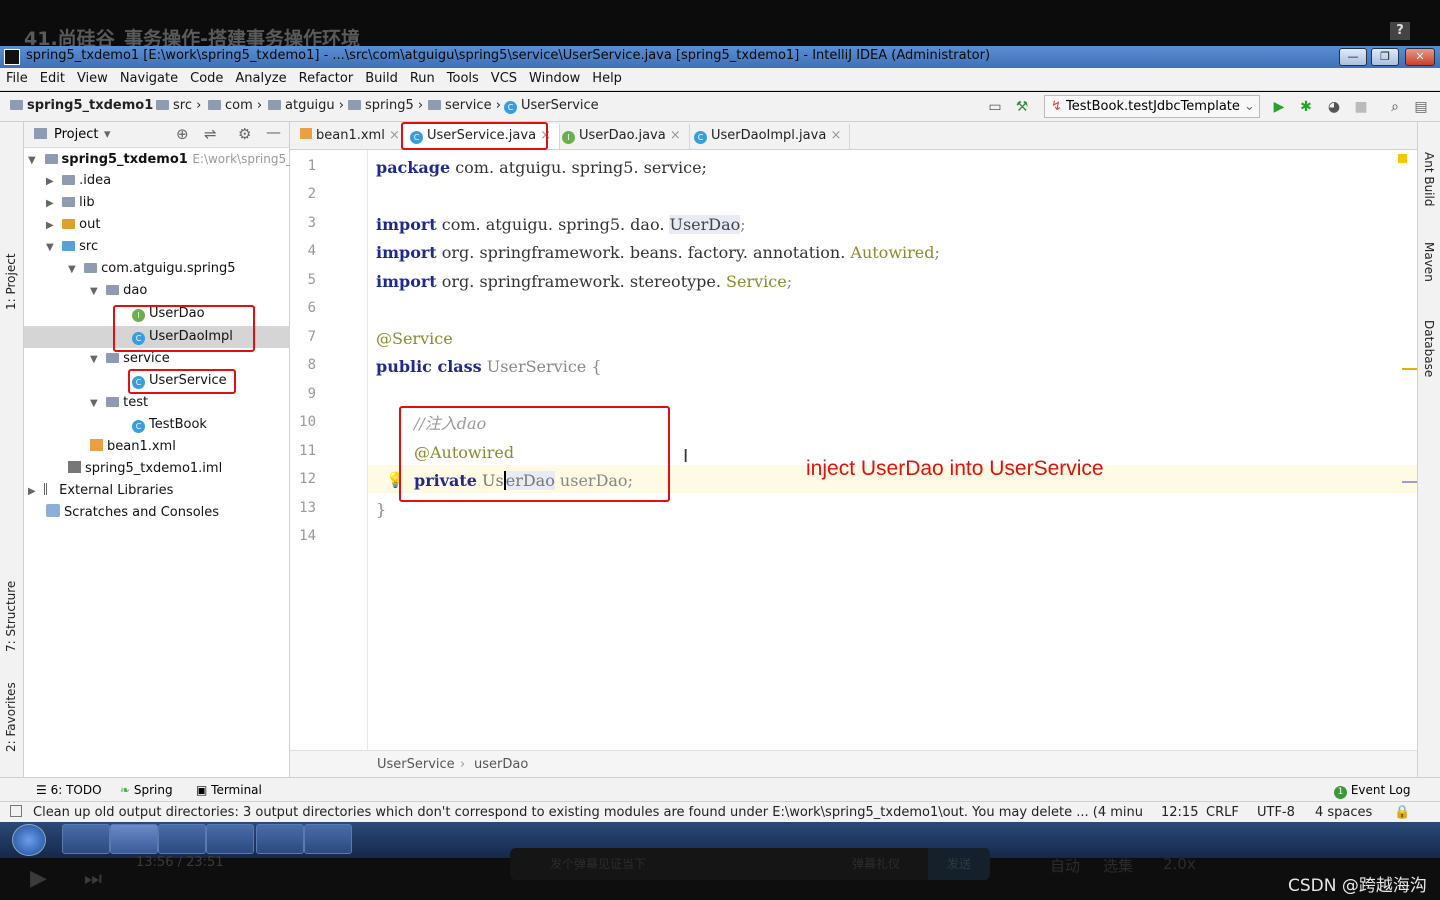 This screenshot has width=1440, height=900. I want to click on start-button-icon, so click(29, 840).